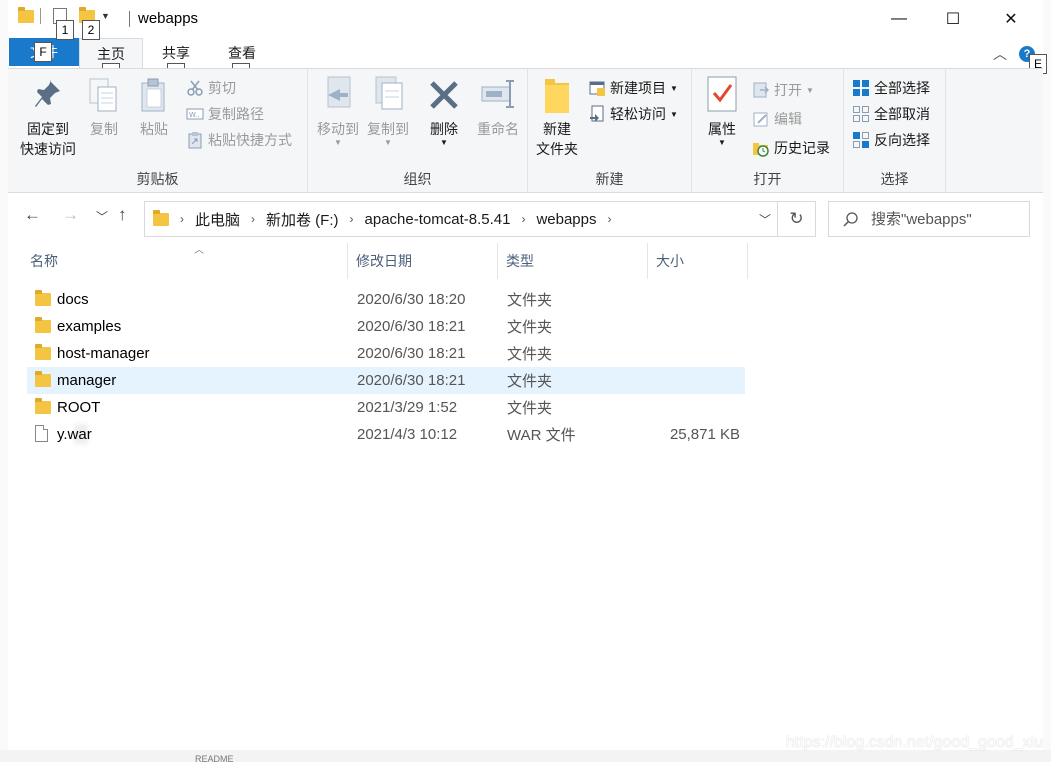  I want to click on invert-selection-label: 反向选择, so click(902, 140).